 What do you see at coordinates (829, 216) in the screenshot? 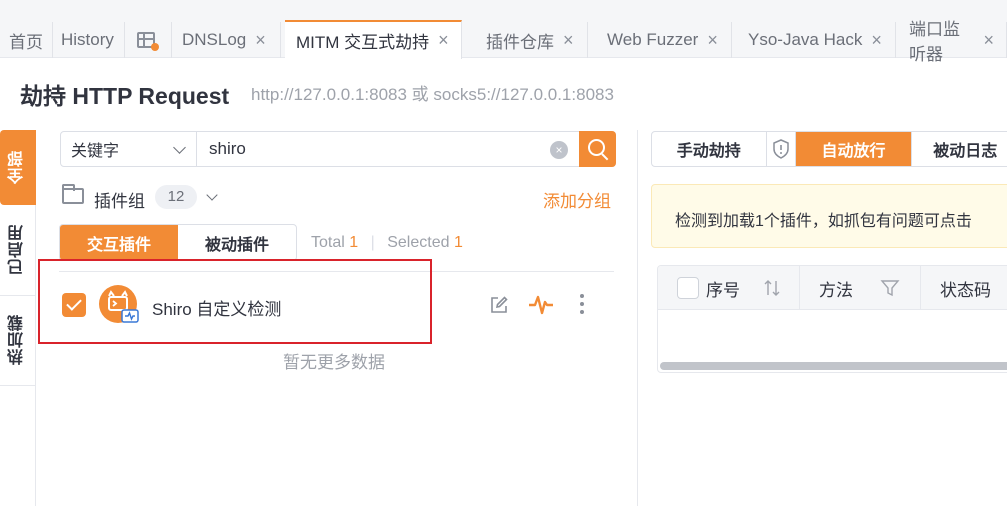
I see `plugin-load-alert: 检测到加载1个插件，如抓包有问题可点击` at bounding box center [829, 216].